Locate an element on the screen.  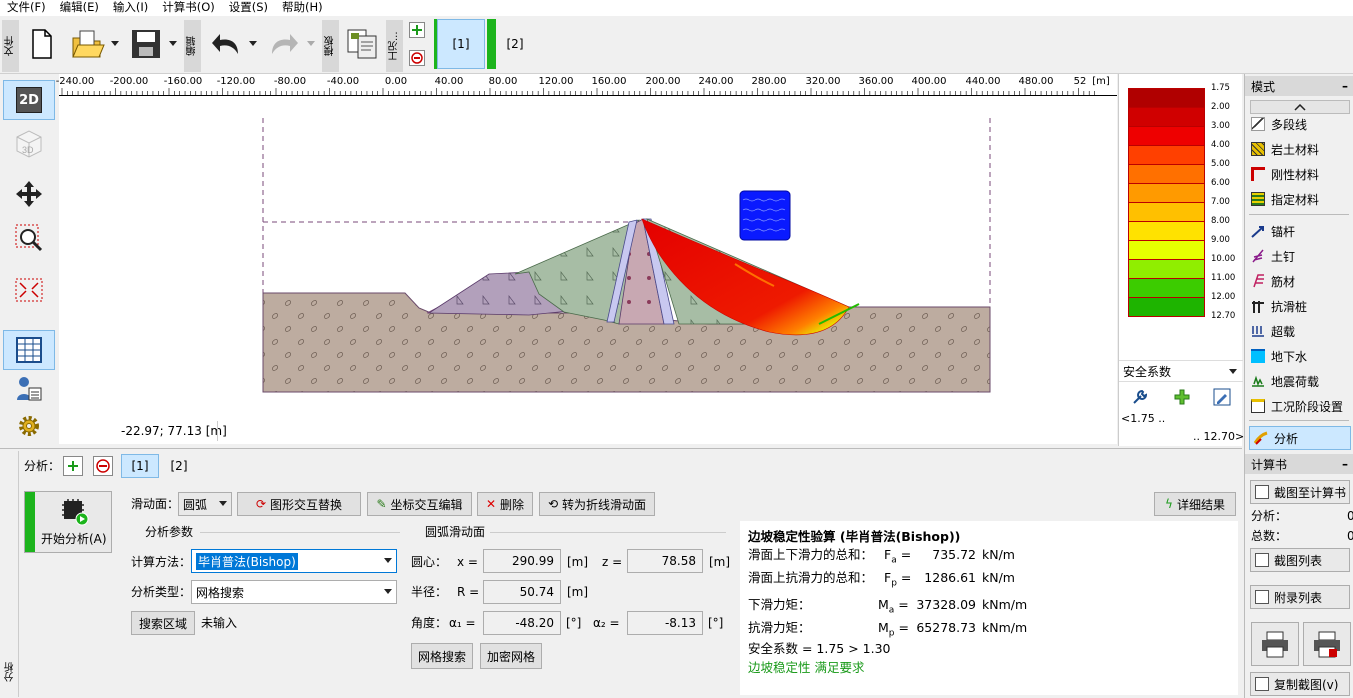
menu-input: 输入(I) is located at coordinates (130, 8).